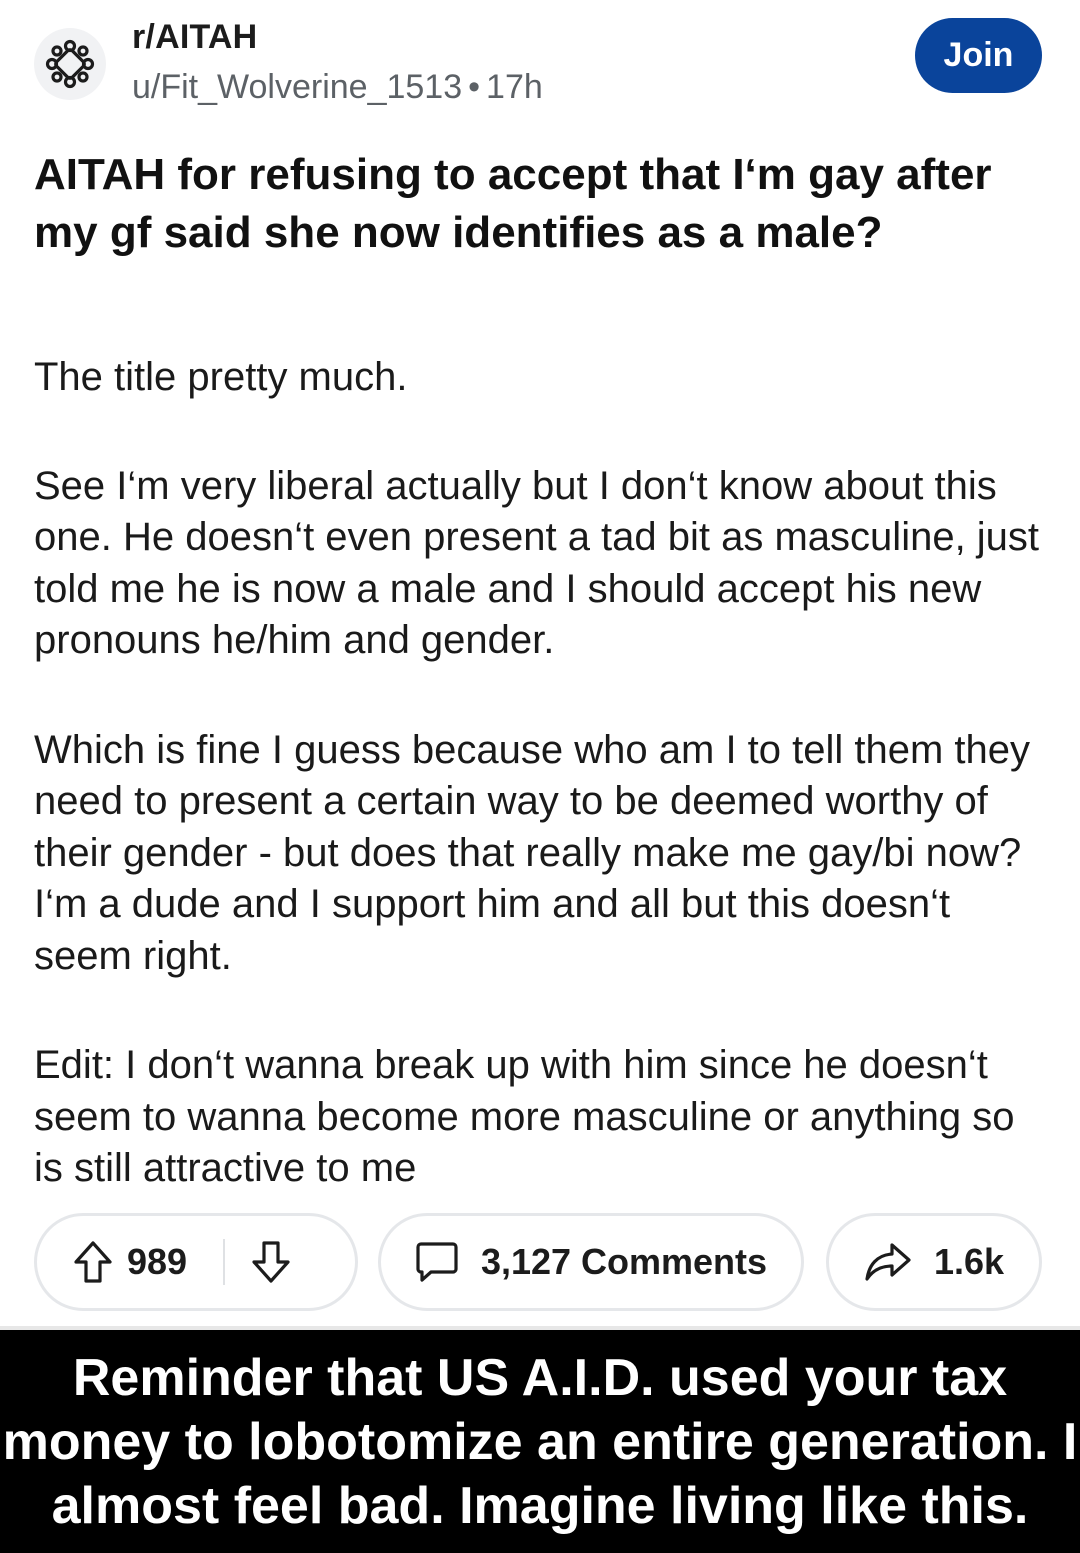 This screenshot has height=1553, width=1080. I want to click on post-header: r/AITAH u/Fit_Wolverine_1513 • 17h Join, so click(540, 63).